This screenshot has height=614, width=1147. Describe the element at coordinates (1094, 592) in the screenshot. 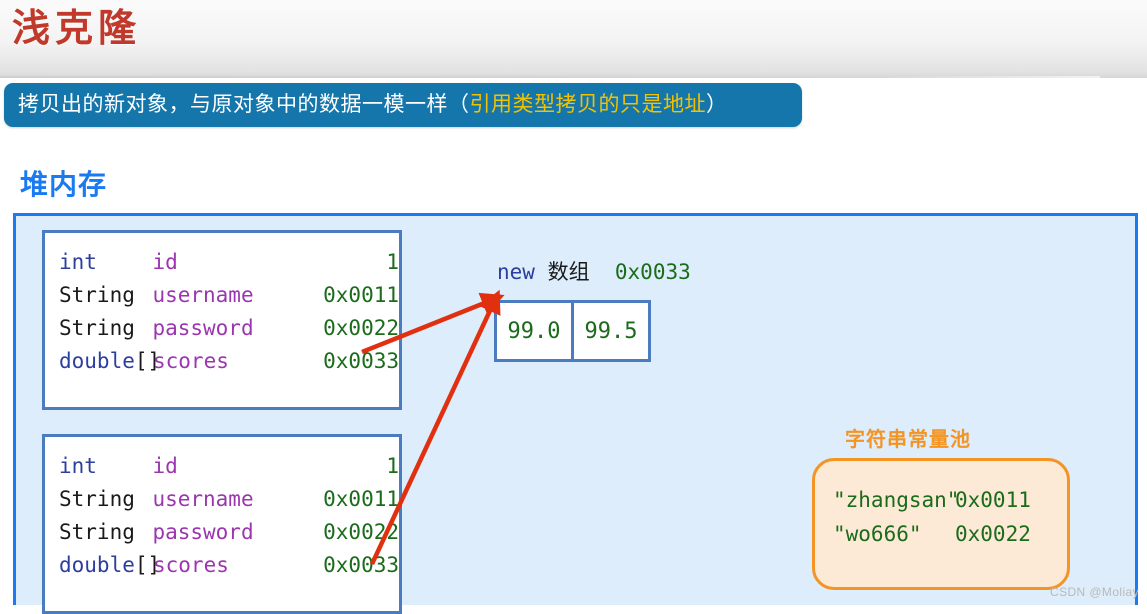

I see `watermark: CSDN @Moliay` at that location.